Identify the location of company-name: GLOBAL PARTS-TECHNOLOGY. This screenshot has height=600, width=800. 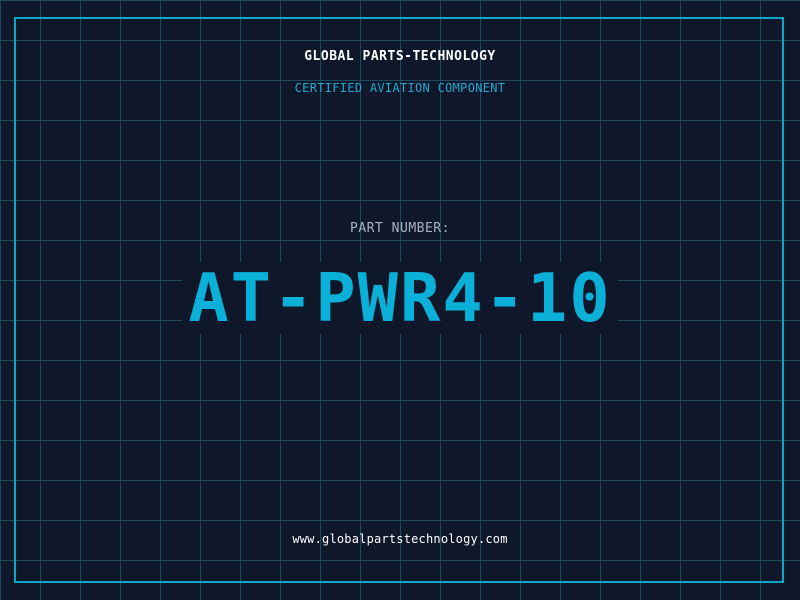
(400, 56).